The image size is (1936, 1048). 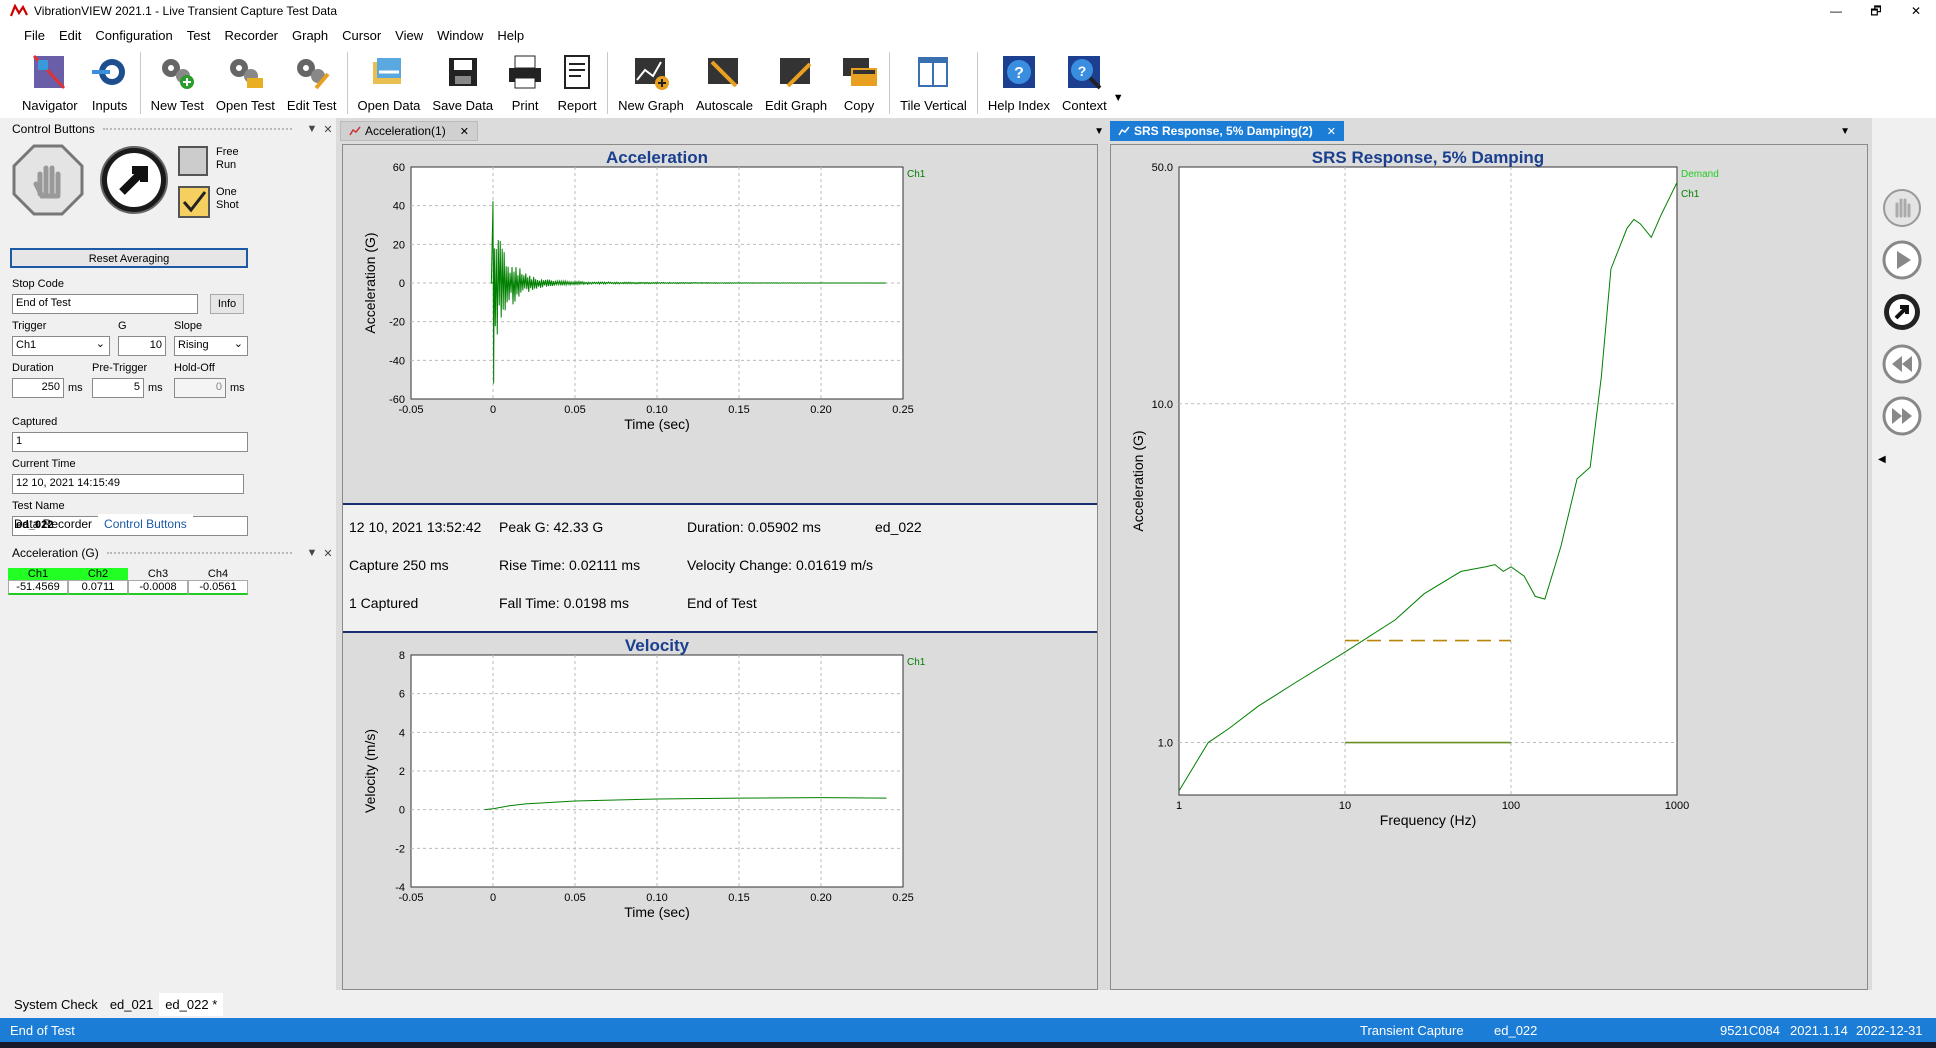 What do you see at coordinates (1084, 83) in the screenshot?
I see `context-help-button: ? Context` at bounding box center [1084, 83].